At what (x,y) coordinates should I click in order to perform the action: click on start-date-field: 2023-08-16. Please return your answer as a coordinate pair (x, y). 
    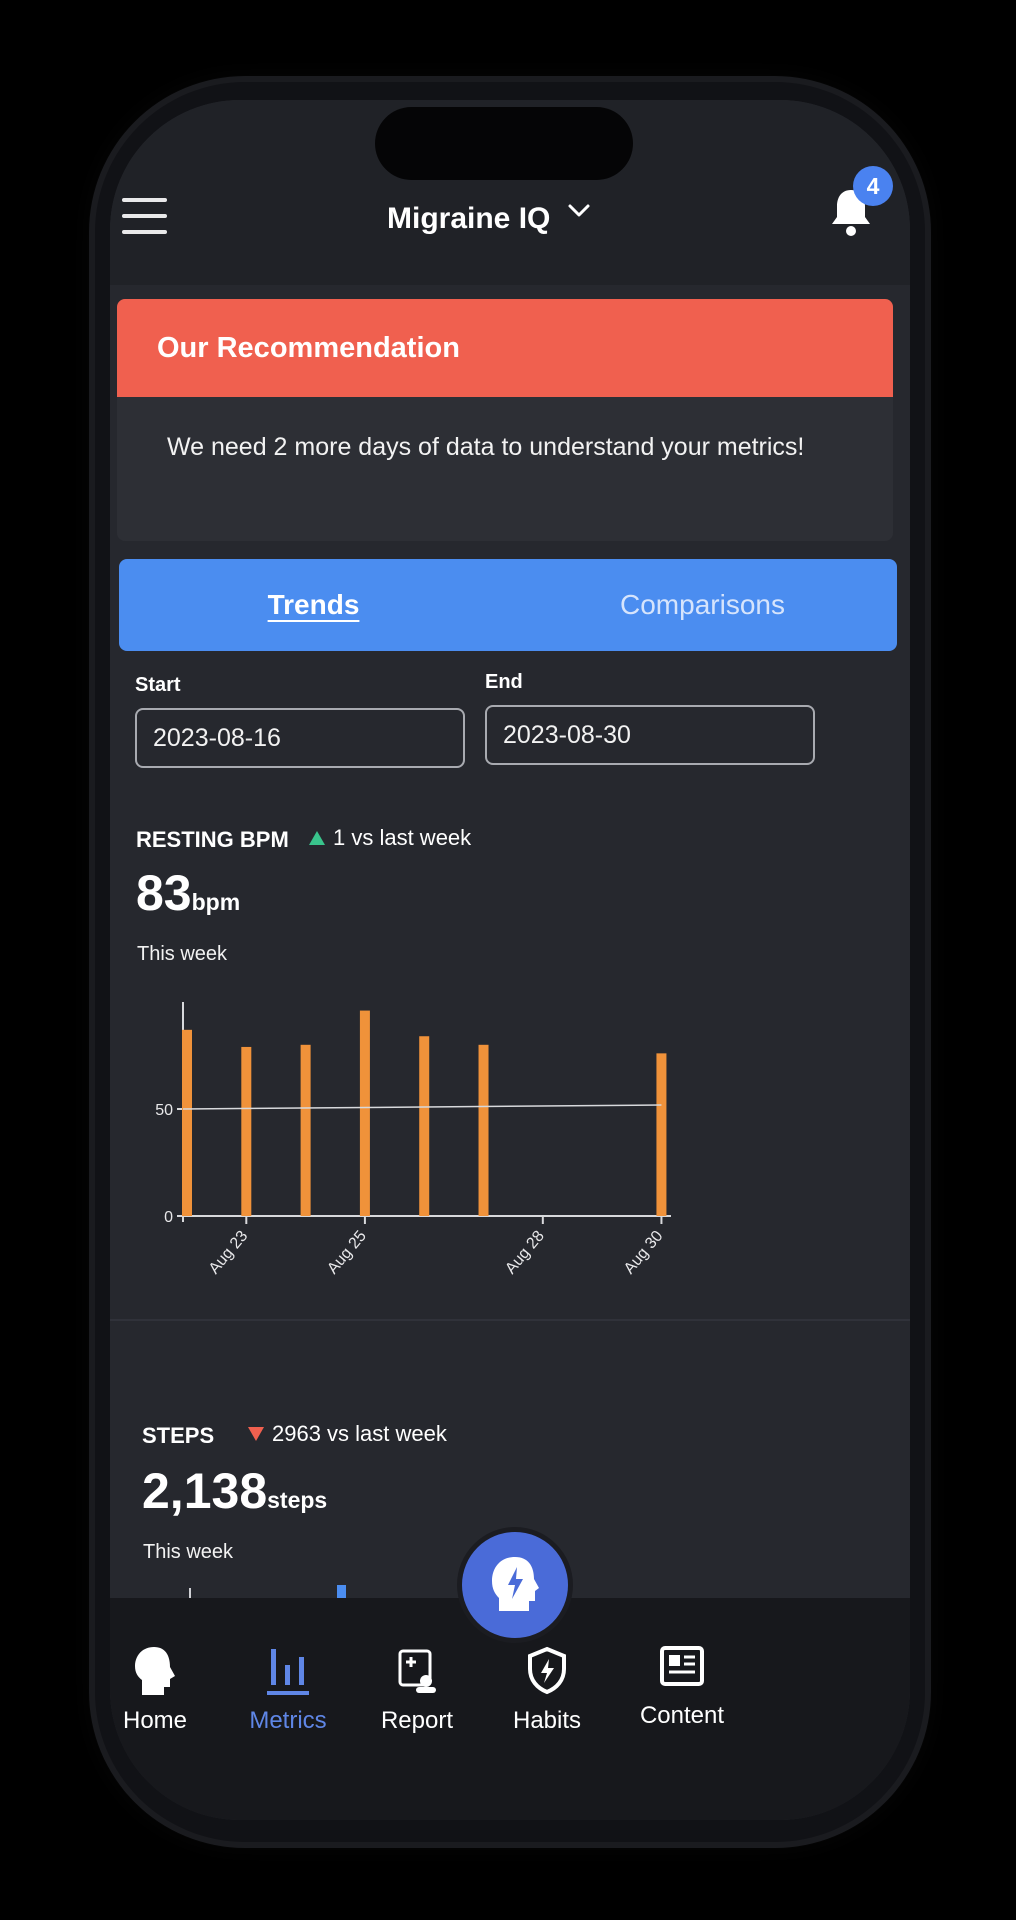
    Looking at the image, I should click on (300, 738).